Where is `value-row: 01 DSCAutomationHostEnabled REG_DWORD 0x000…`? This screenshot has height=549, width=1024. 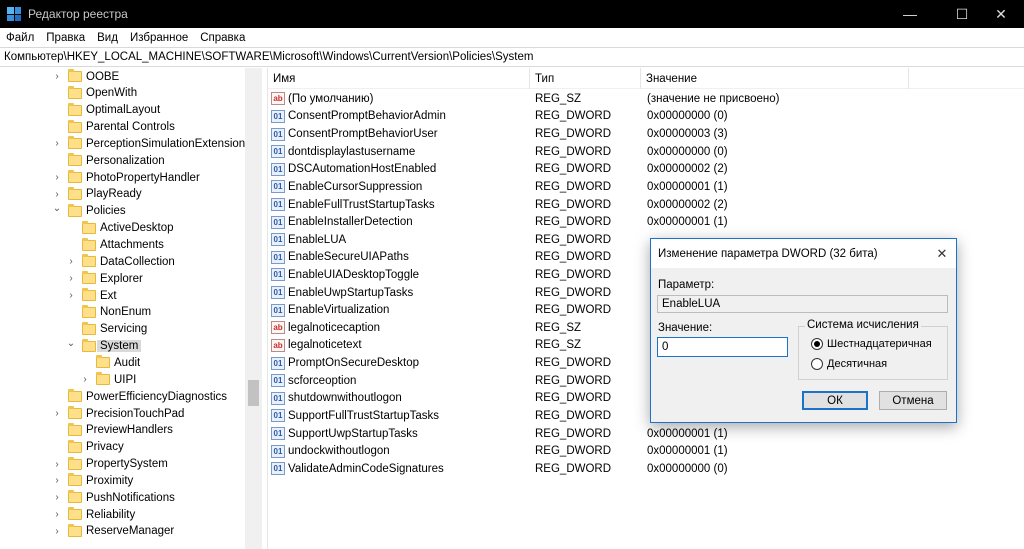
value-row: 01 DSCAutomationHostEnabled REG_DWORD 0x000… is located at coordinates (646, 169).